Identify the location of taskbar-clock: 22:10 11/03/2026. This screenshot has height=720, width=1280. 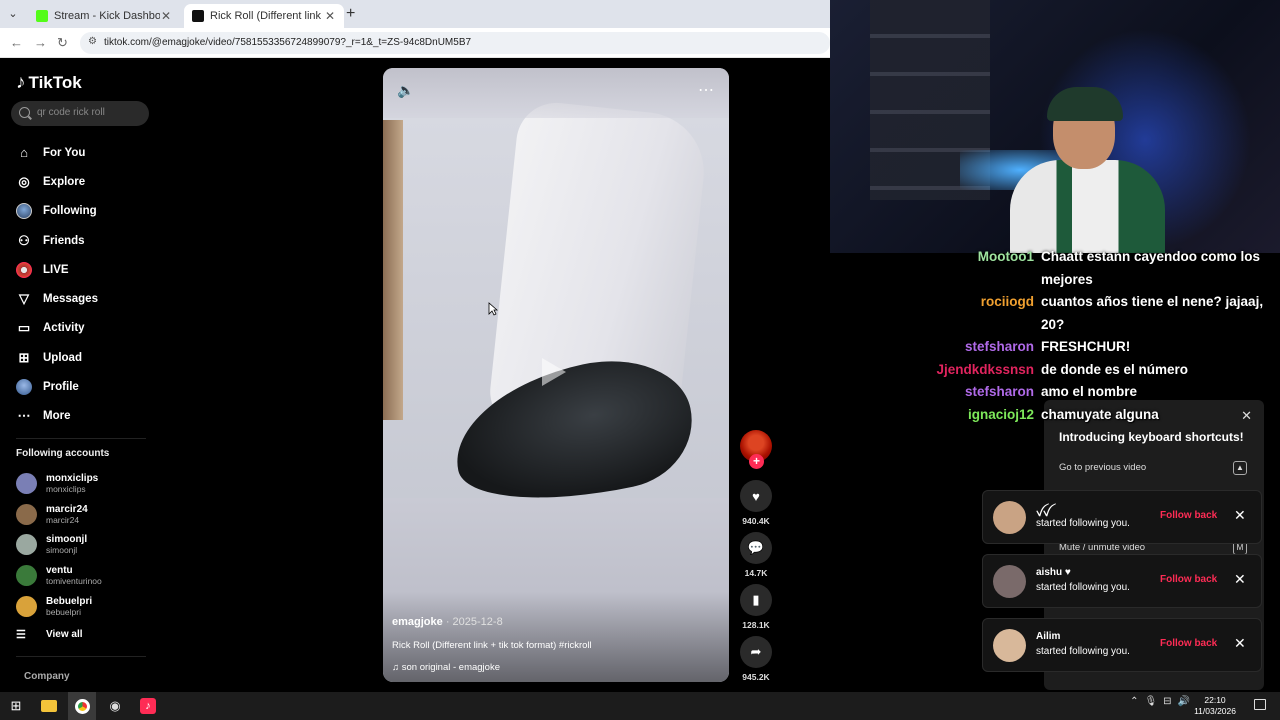
(1215, 706).